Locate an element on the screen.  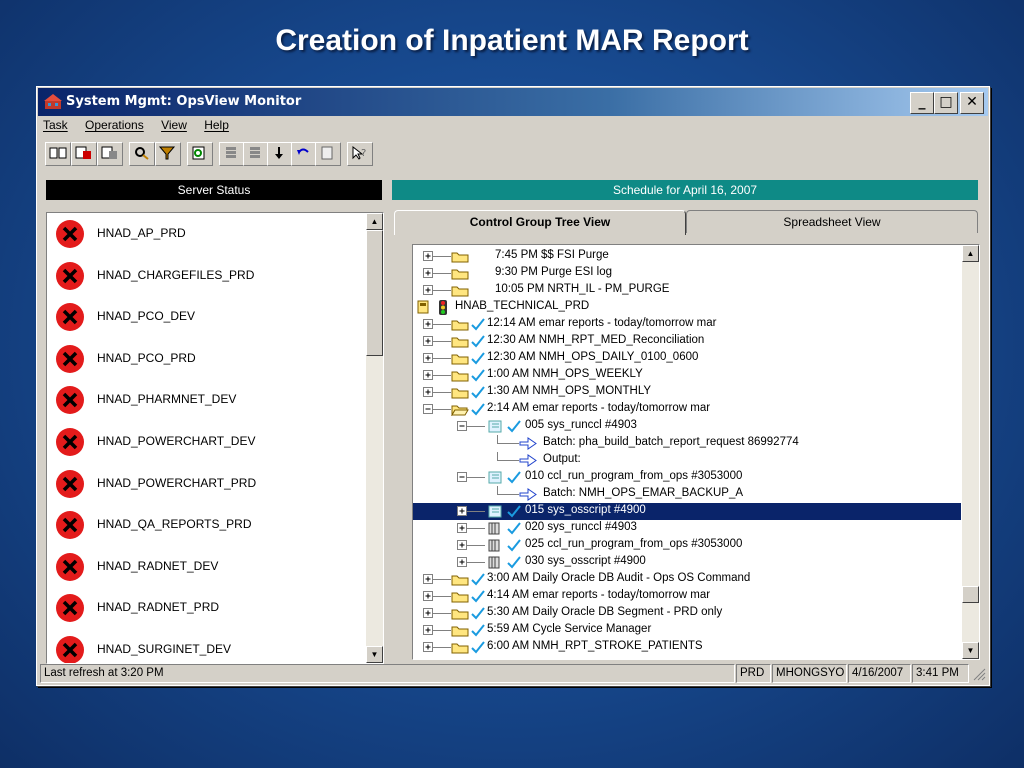
toolbar-undo-button is located at coordinates (304, 154).